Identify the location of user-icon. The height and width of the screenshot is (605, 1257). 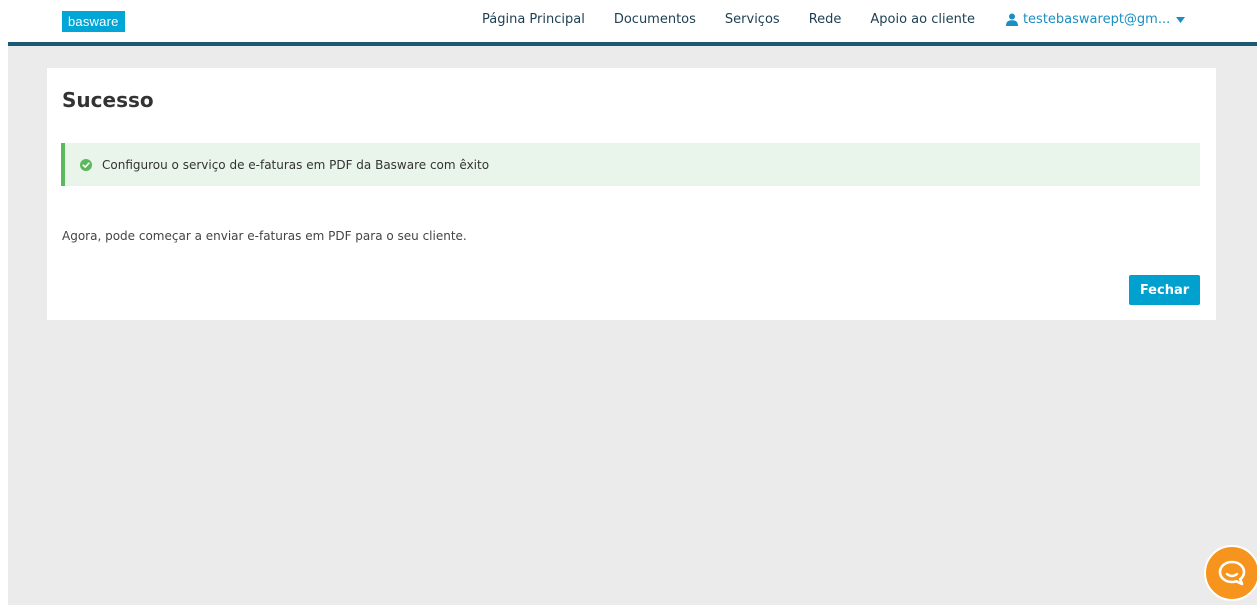
(1011, 19).